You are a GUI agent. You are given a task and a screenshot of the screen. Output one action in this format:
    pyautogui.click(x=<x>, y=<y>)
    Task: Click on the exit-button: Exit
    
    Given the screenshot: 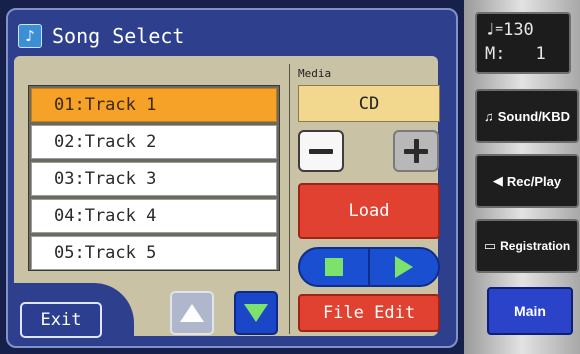 What is the action you would take?
    pyautogui.click(x=61, y=320)
    